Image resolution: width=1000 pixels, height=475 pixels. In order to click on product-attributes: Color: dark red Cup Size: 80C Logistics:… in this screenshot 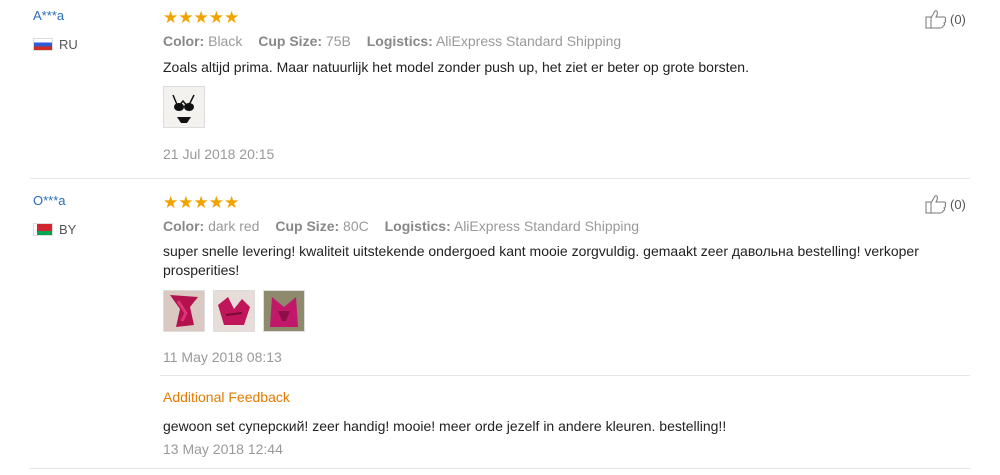, I will do `click(401, 226)`.